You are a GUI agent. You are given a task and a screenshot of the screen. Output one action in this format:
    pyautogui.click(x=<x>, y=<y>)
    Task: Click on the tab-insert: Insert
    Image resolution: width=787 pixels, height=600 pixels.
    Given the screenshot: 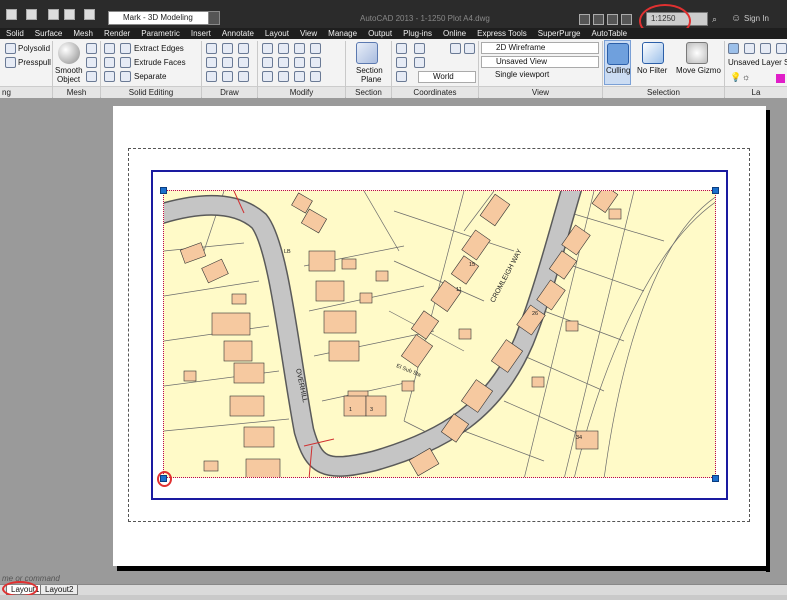 What is the action you would take?
    pyautogui.click(x=201, y=33)
    